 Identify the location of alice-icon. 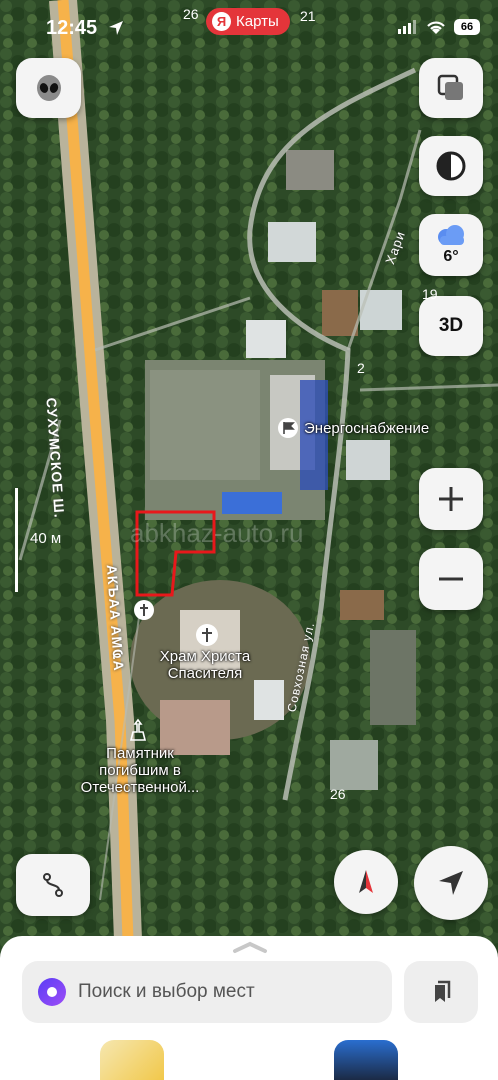
(52, 992).